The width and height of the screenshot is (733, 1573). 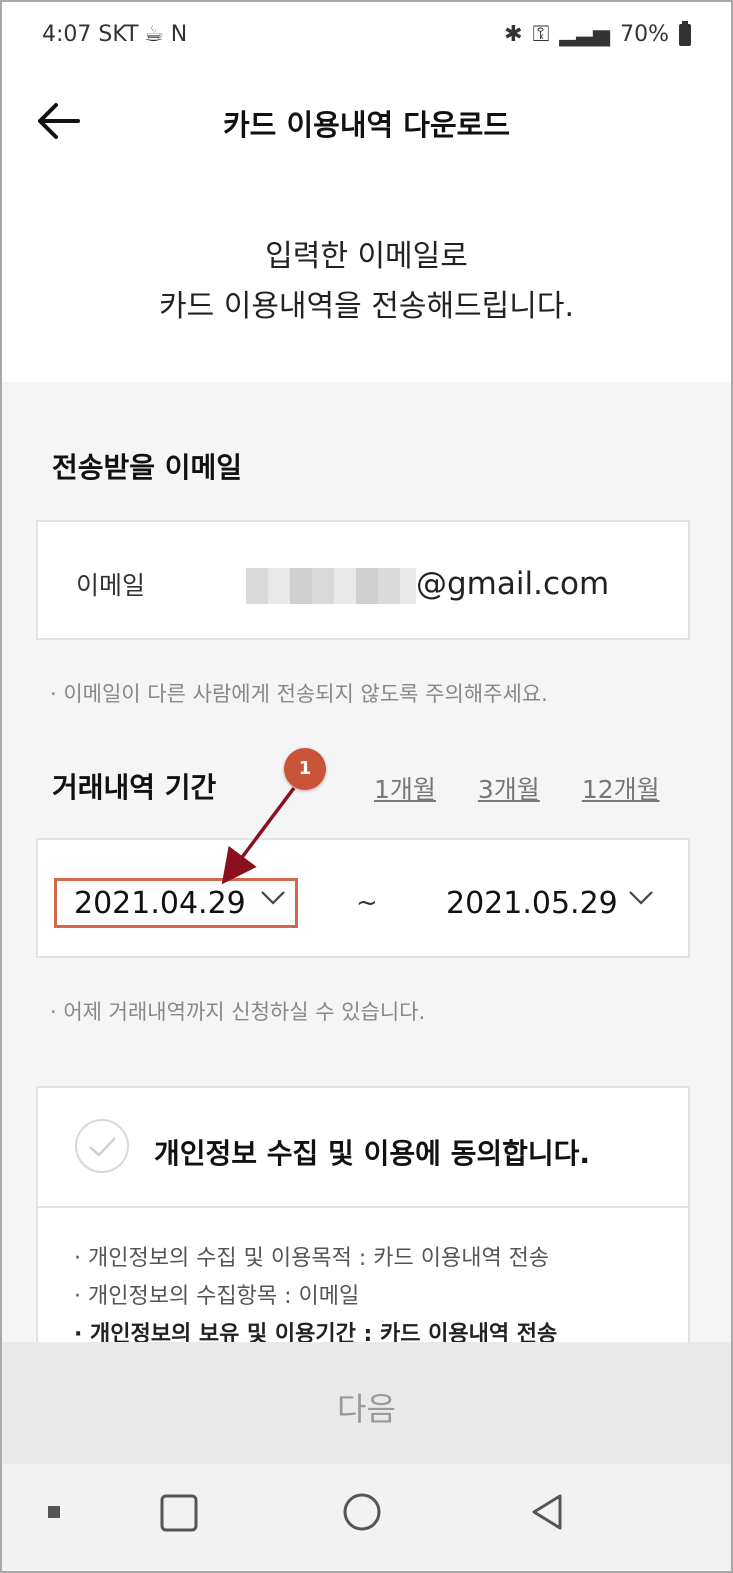 What do you see at coordinates (331, 586) in the screenshot?
I see `email-username-blurred` at bounding box center [331, 586].